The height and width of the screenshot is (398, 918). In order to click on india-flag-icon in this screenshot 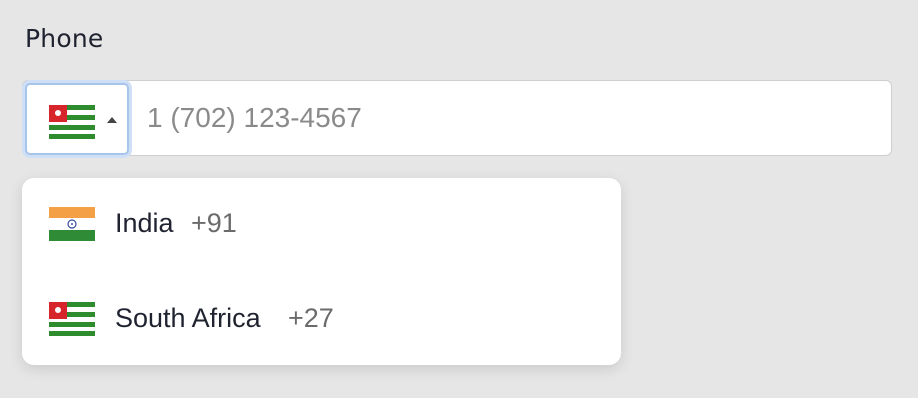, I will do `click(72, 224)`.